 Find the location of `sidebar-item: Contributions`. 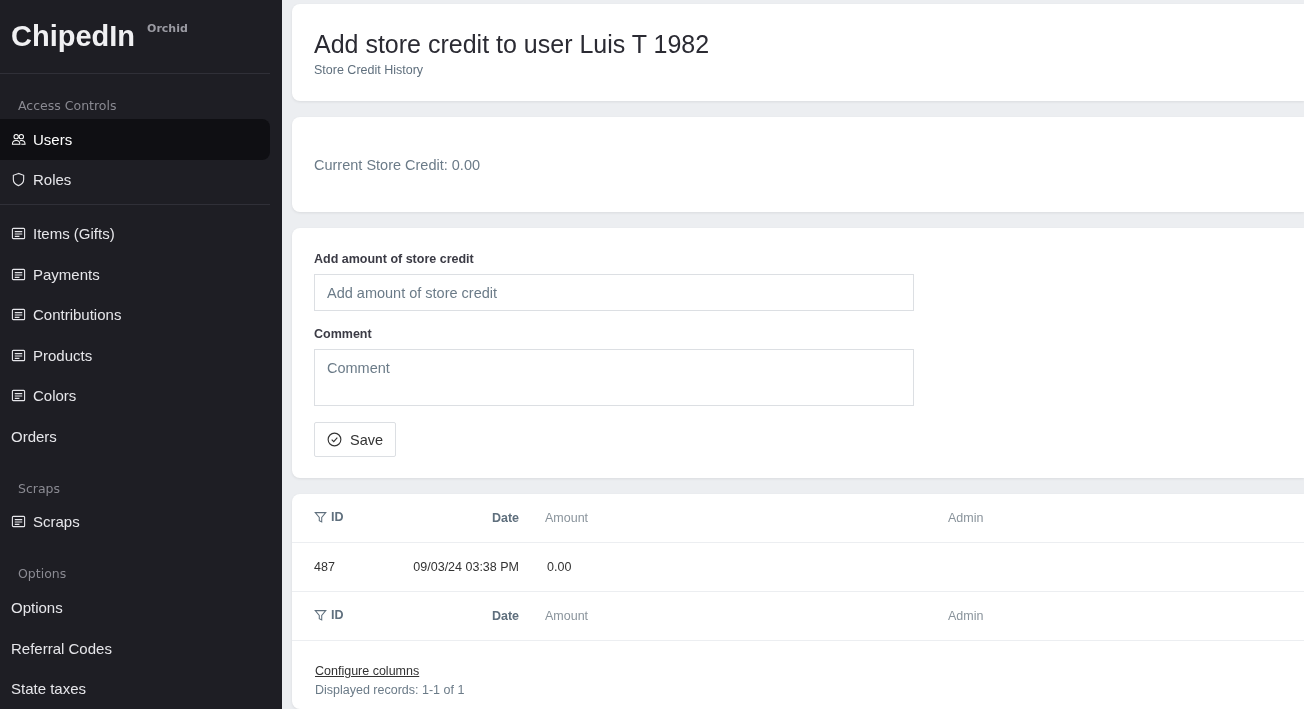

sidebar-item: Contributions is located at coordinates (135, 314).